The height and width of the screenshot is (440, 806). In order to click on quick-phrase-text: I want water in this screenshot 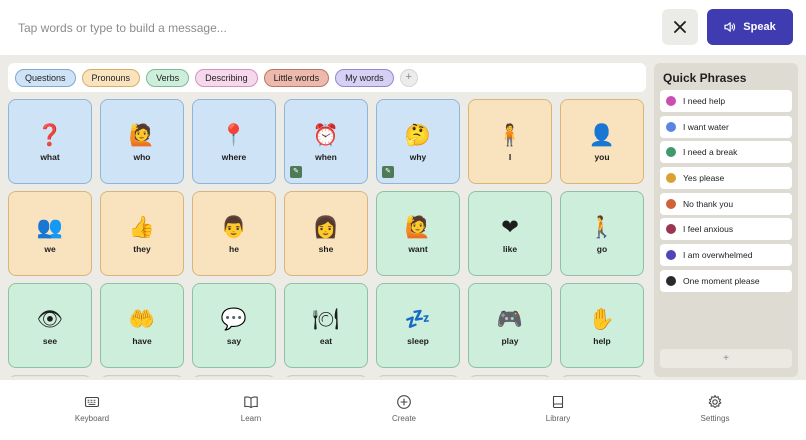, I will do `click(706, 126)`.